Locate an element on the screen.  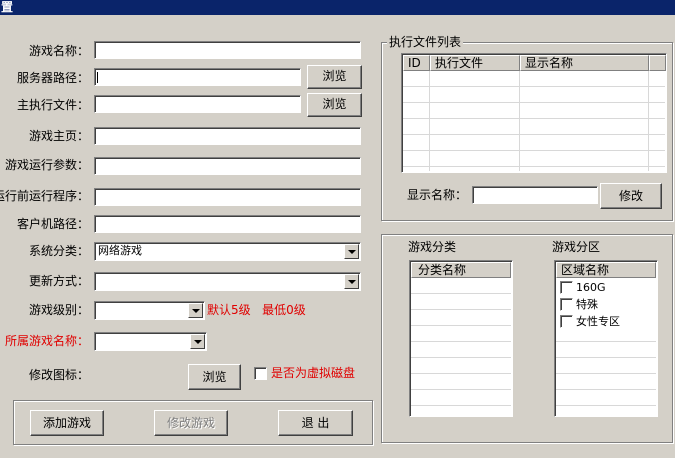
column-header-filler is located at coordinates (657, 63).